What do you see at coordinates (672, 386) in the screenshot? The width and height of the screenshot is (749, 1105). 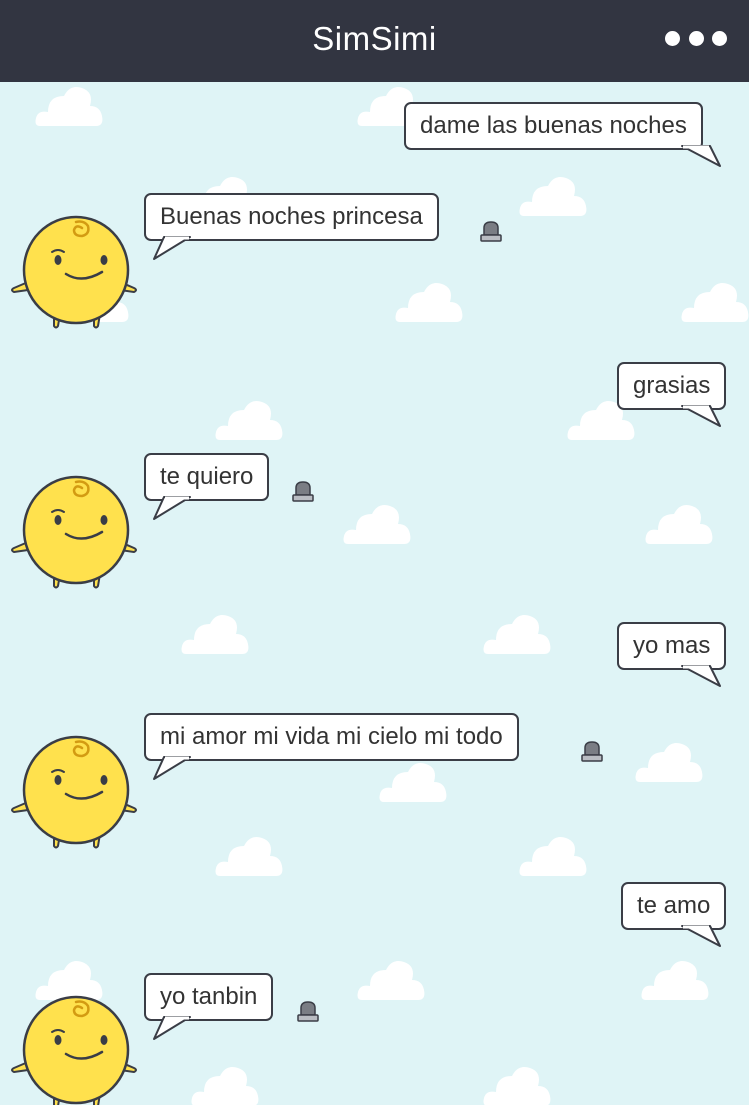 I see `user-message: grasias` at bounding box center [672, 386].